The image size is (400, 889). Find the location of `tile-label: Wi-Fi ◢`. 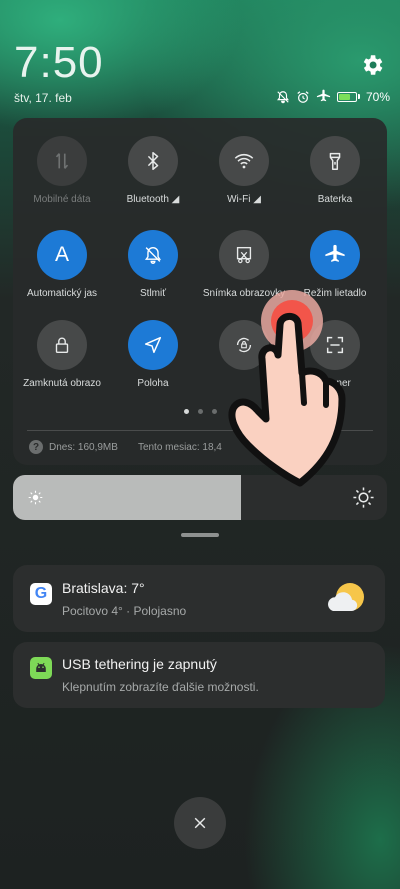

tile-label: Wi-Fi ◢ is located at coordinates (244, 199).